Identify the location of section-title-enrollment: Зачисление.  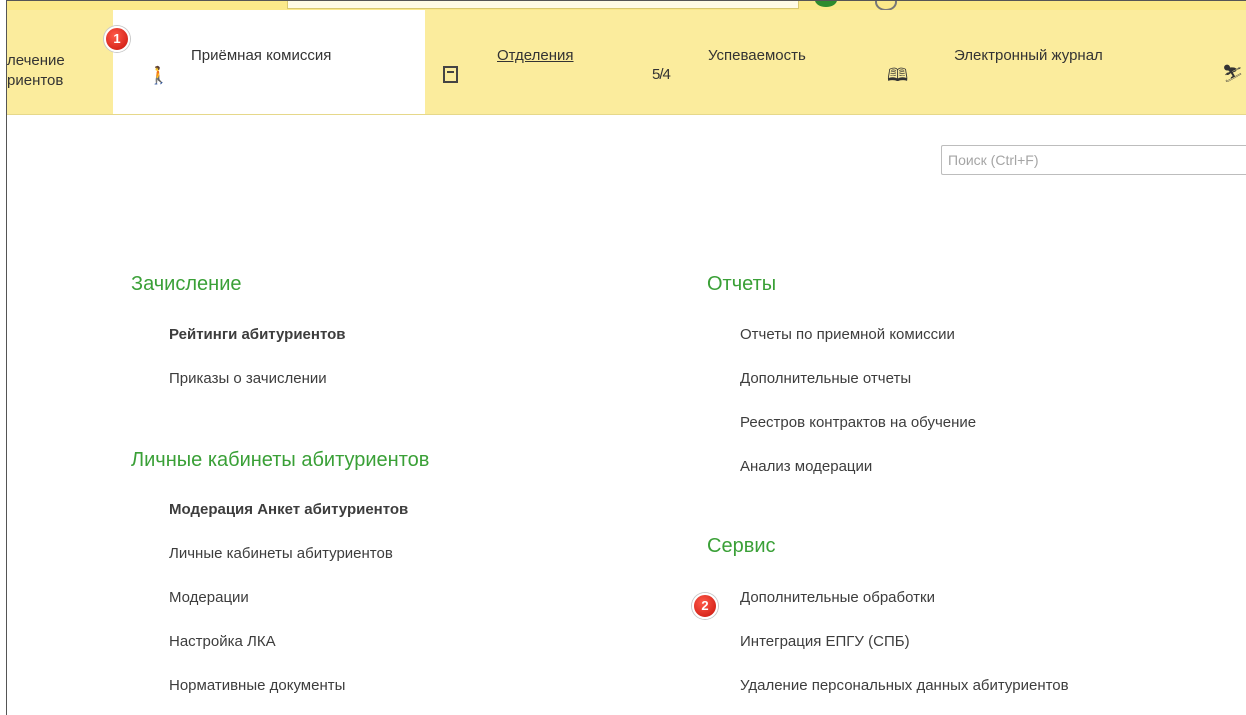
(186, 284).